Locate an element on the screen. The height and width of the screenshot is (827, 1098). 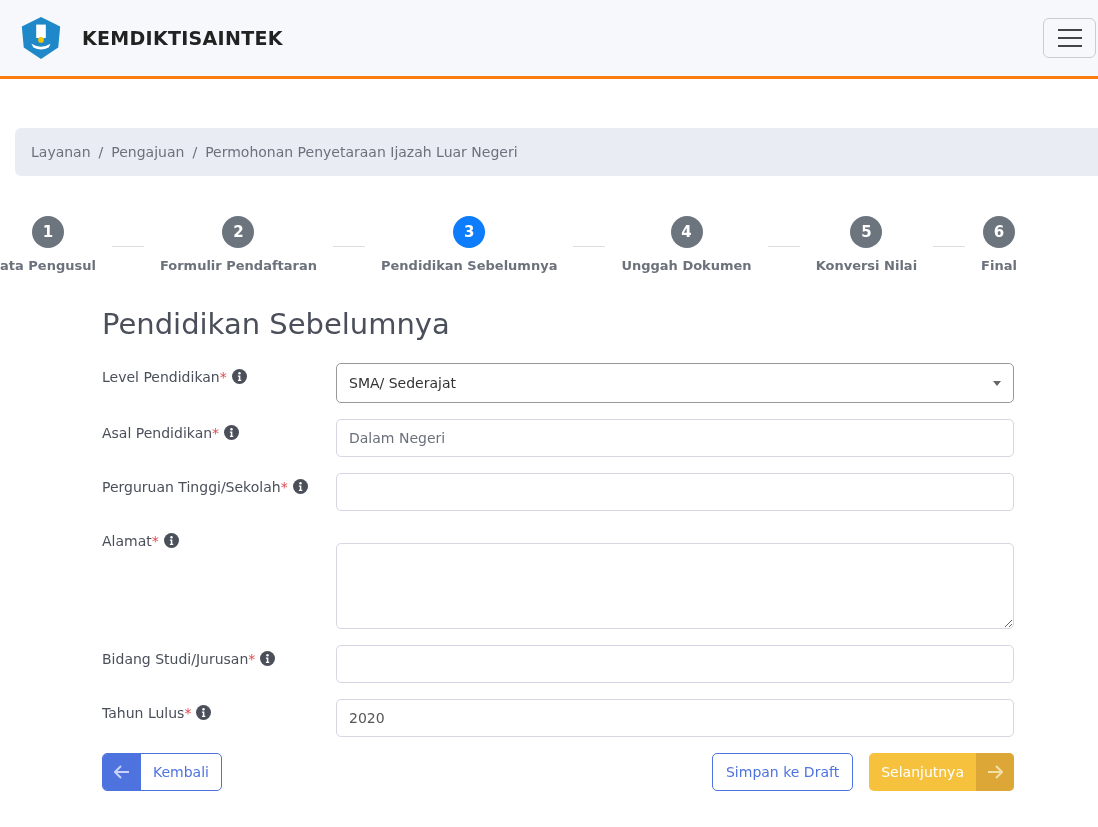
field-label: Asal Pendidikan is located at coordinates (157, 433).